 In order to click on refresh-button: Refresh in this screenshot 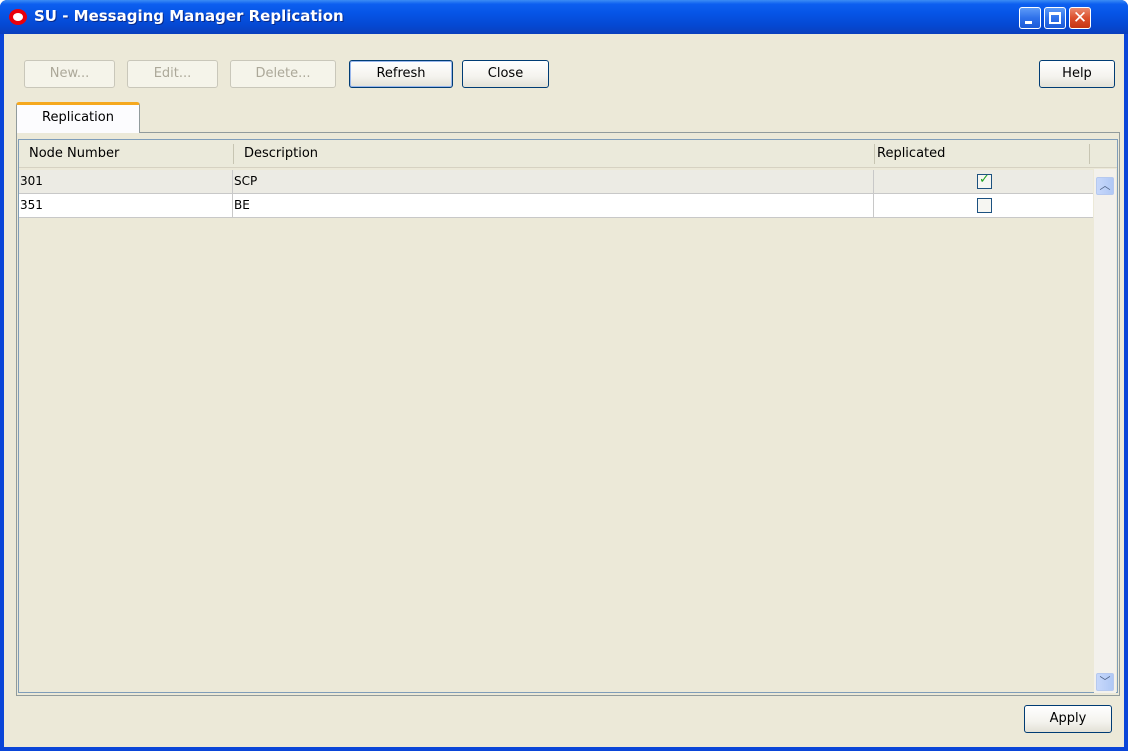, I will do `click(401, 74)`.